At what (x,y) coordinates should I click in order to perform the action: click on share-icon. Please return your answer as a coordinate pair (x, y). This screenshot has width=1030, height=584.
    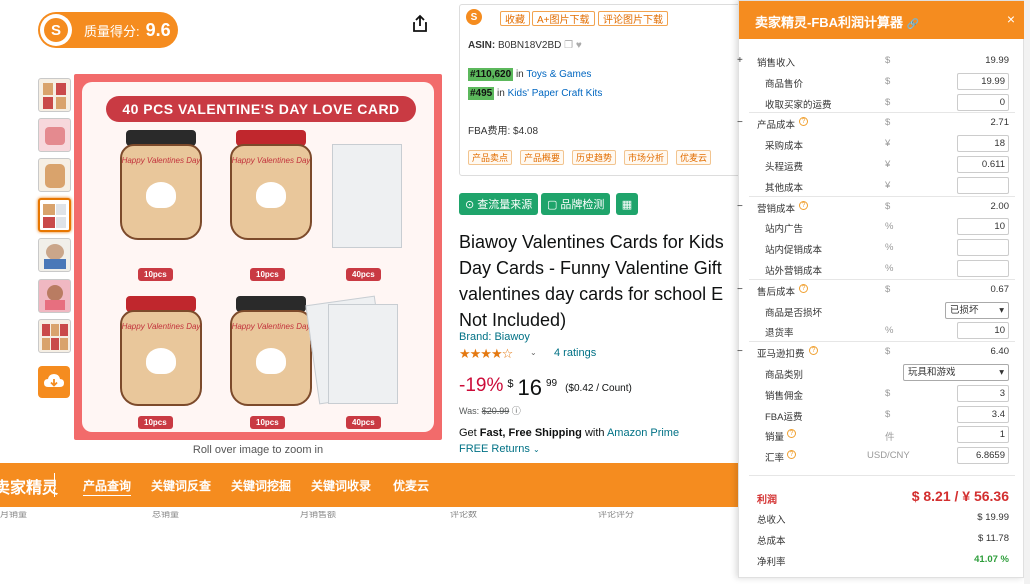
    Looking at the image, I should click on (420, 24).